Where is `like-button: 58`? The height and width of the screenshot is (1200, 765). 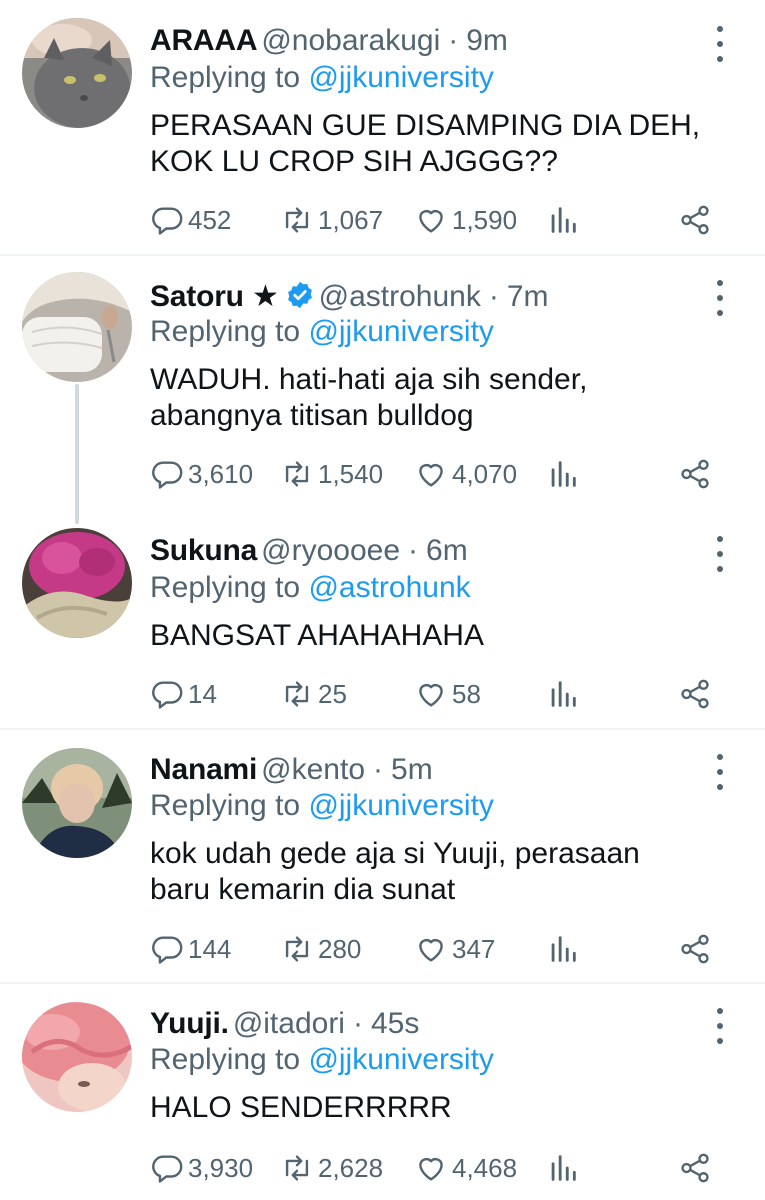
like-button: 58 is located at coordinates (447, 694).